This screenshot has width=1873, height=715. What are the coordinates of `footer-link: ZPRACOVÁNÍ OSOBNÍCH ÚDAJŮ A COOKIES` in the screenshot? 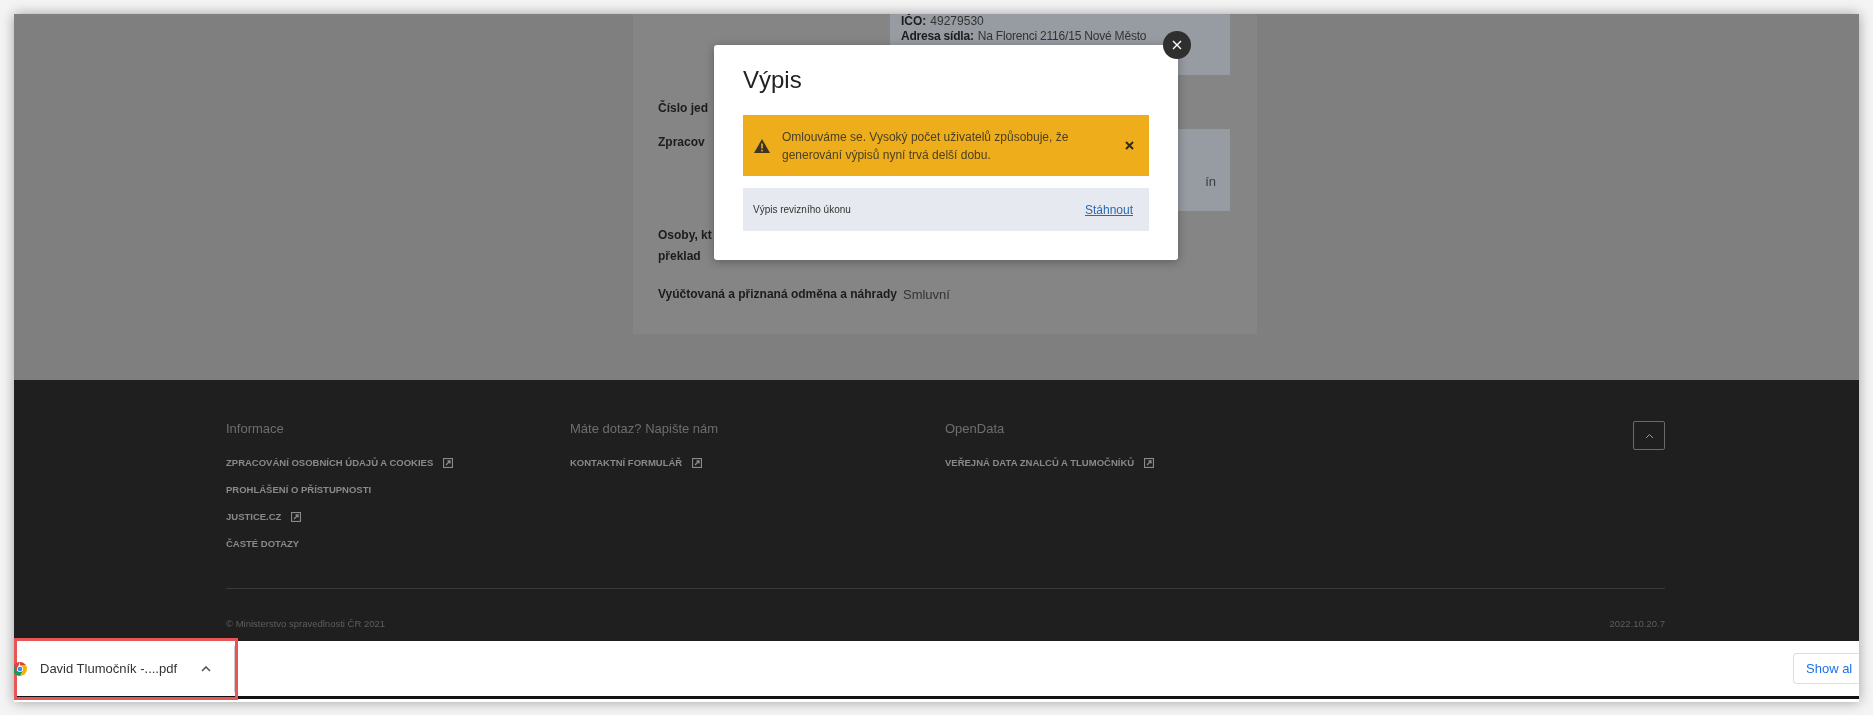 It's located at (330, 463).